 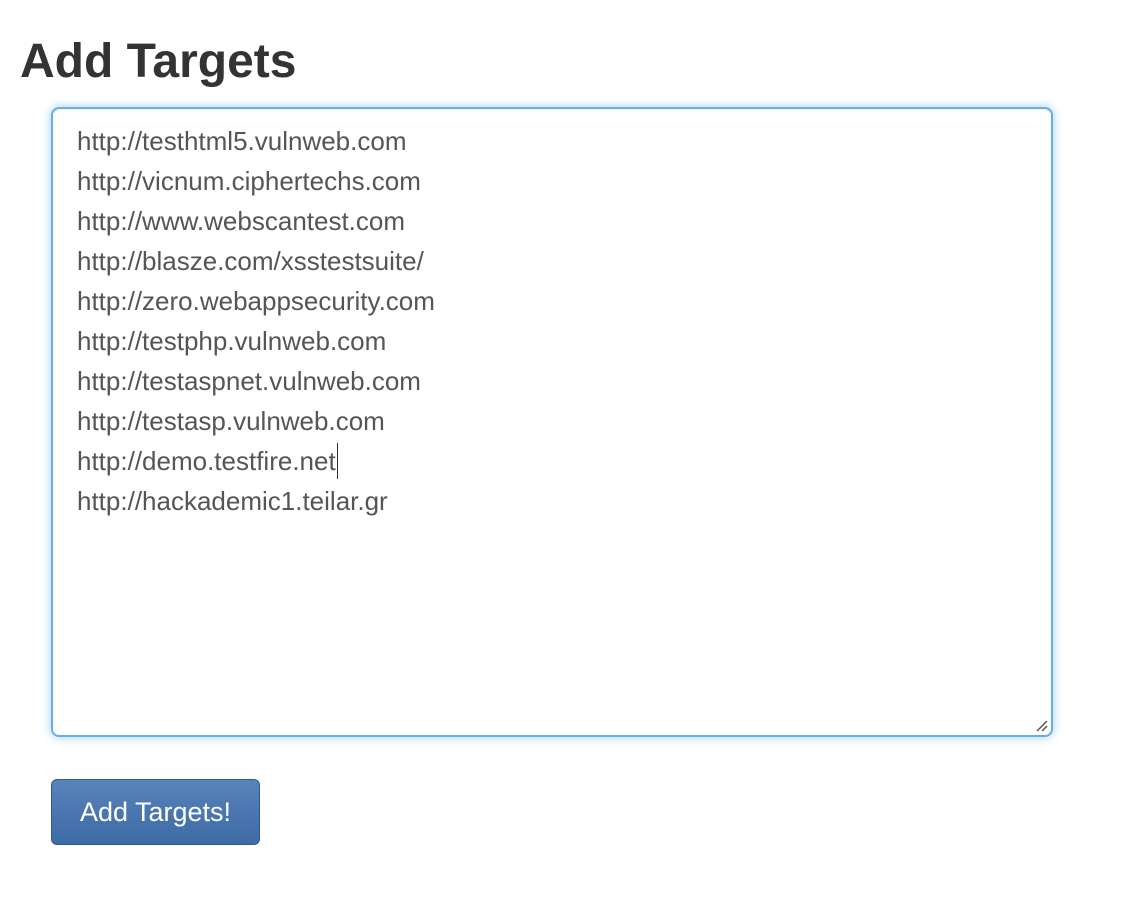 I want to click on page-title: Add Targets, so click(x=158, y=61).